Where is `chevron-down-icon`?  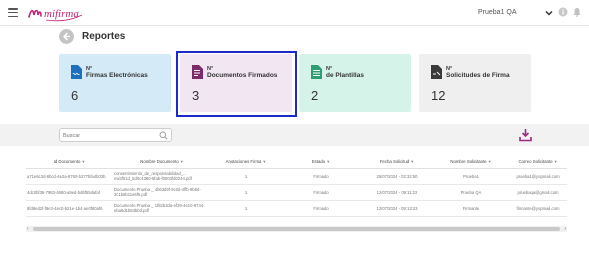
chevron-down-icon is located at coordinates (549, 13).